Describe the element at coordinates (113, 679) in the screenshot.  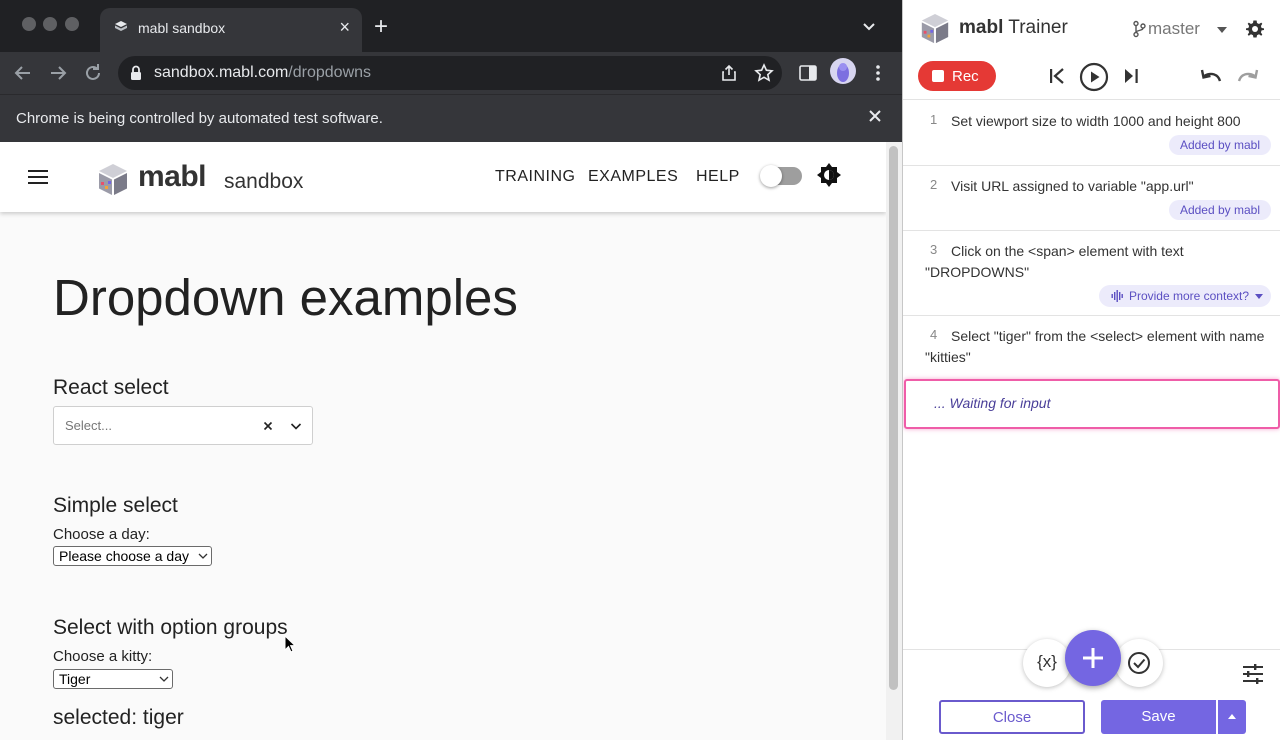
I see `kitty-select: Tiger` at that location.